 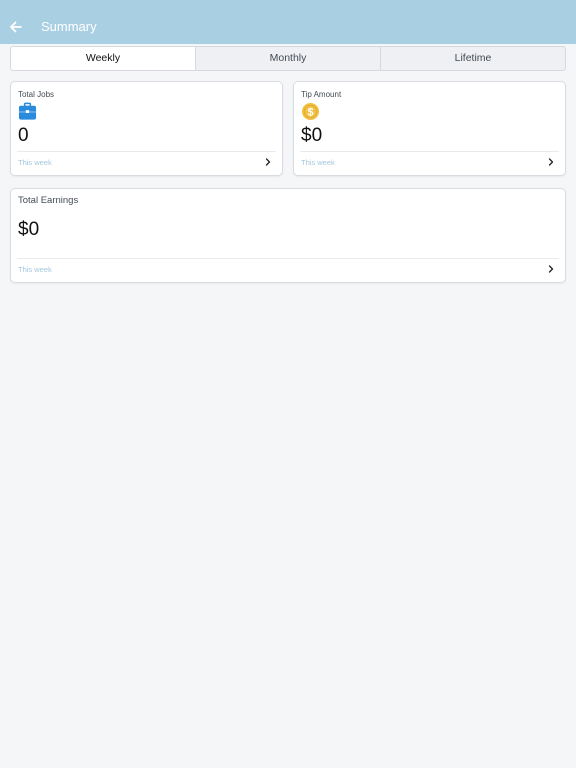 I want to click on tip-amount-footer-text: This week, so click(x=318, y=162).